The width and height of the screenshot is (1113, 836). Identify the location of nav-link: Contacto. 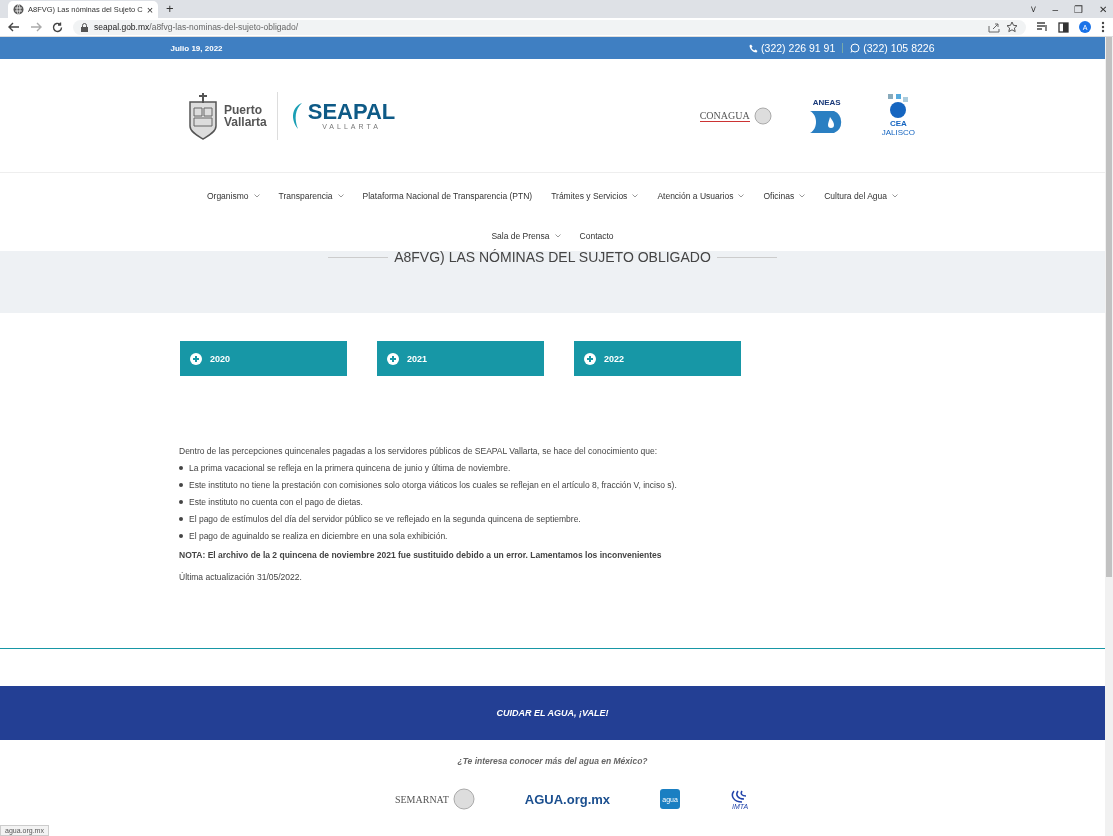
(596, 236).